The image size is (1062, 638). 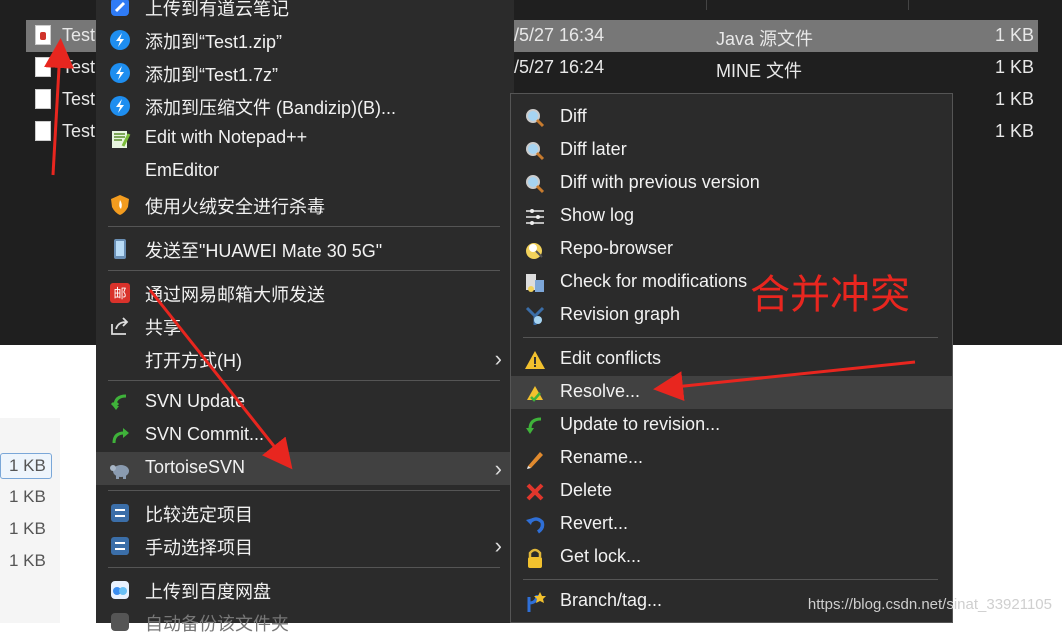 What do you see at coordinates (220, 379) in the screenshot?
I see `arrow-to-tortoisesvn` at bounding box center [220, 379].